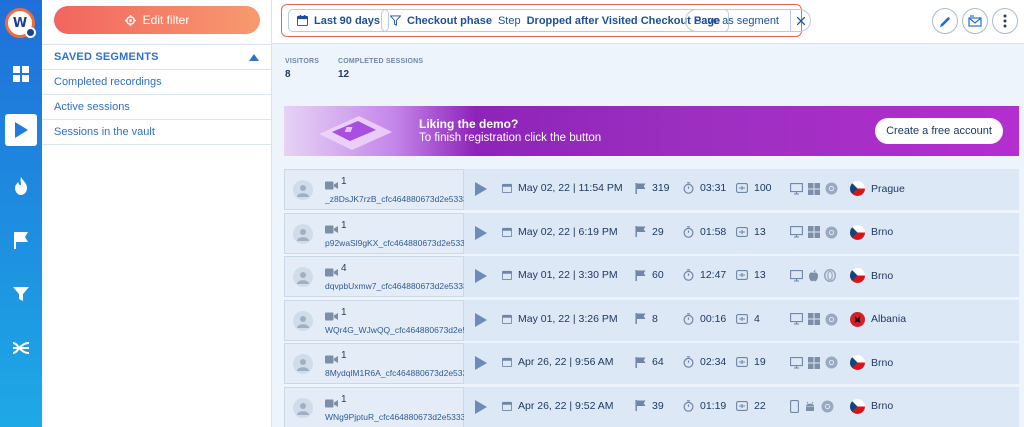 The image size is (1024, 427). I want to click on close-icon, so click(800, 20).